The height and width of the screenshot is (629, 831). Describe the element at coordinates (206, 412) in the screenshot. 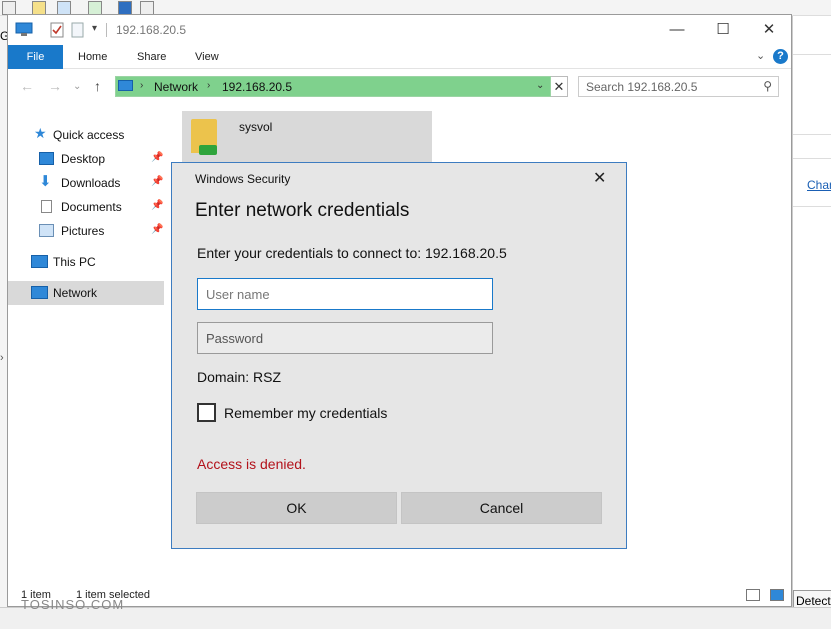

I see `remember-credentials-checkbox` at that location.